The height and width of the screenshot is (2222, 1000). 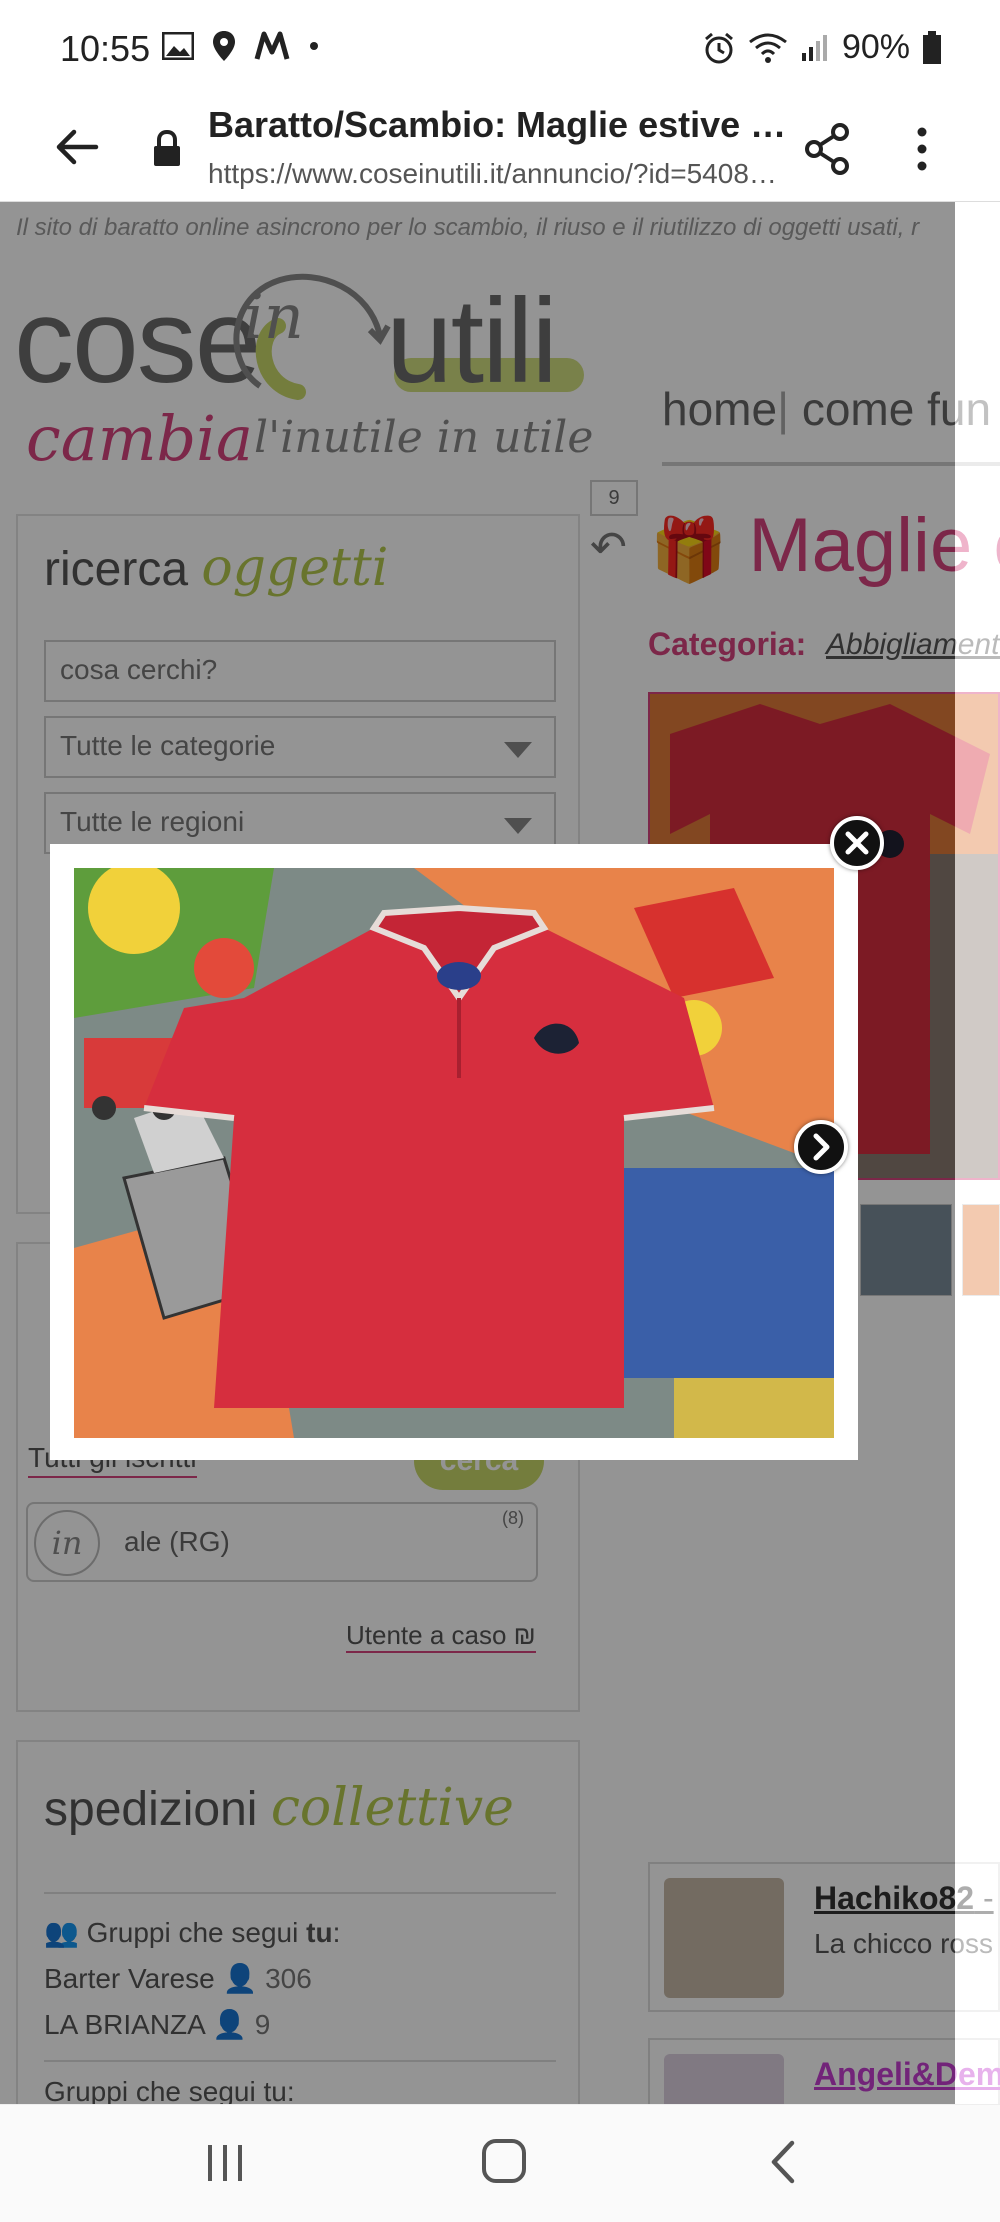 What do you see at coordinates (977, 1153) in the screenshot?
I see `backdrop-edge` at bounding box center [977, 1153].